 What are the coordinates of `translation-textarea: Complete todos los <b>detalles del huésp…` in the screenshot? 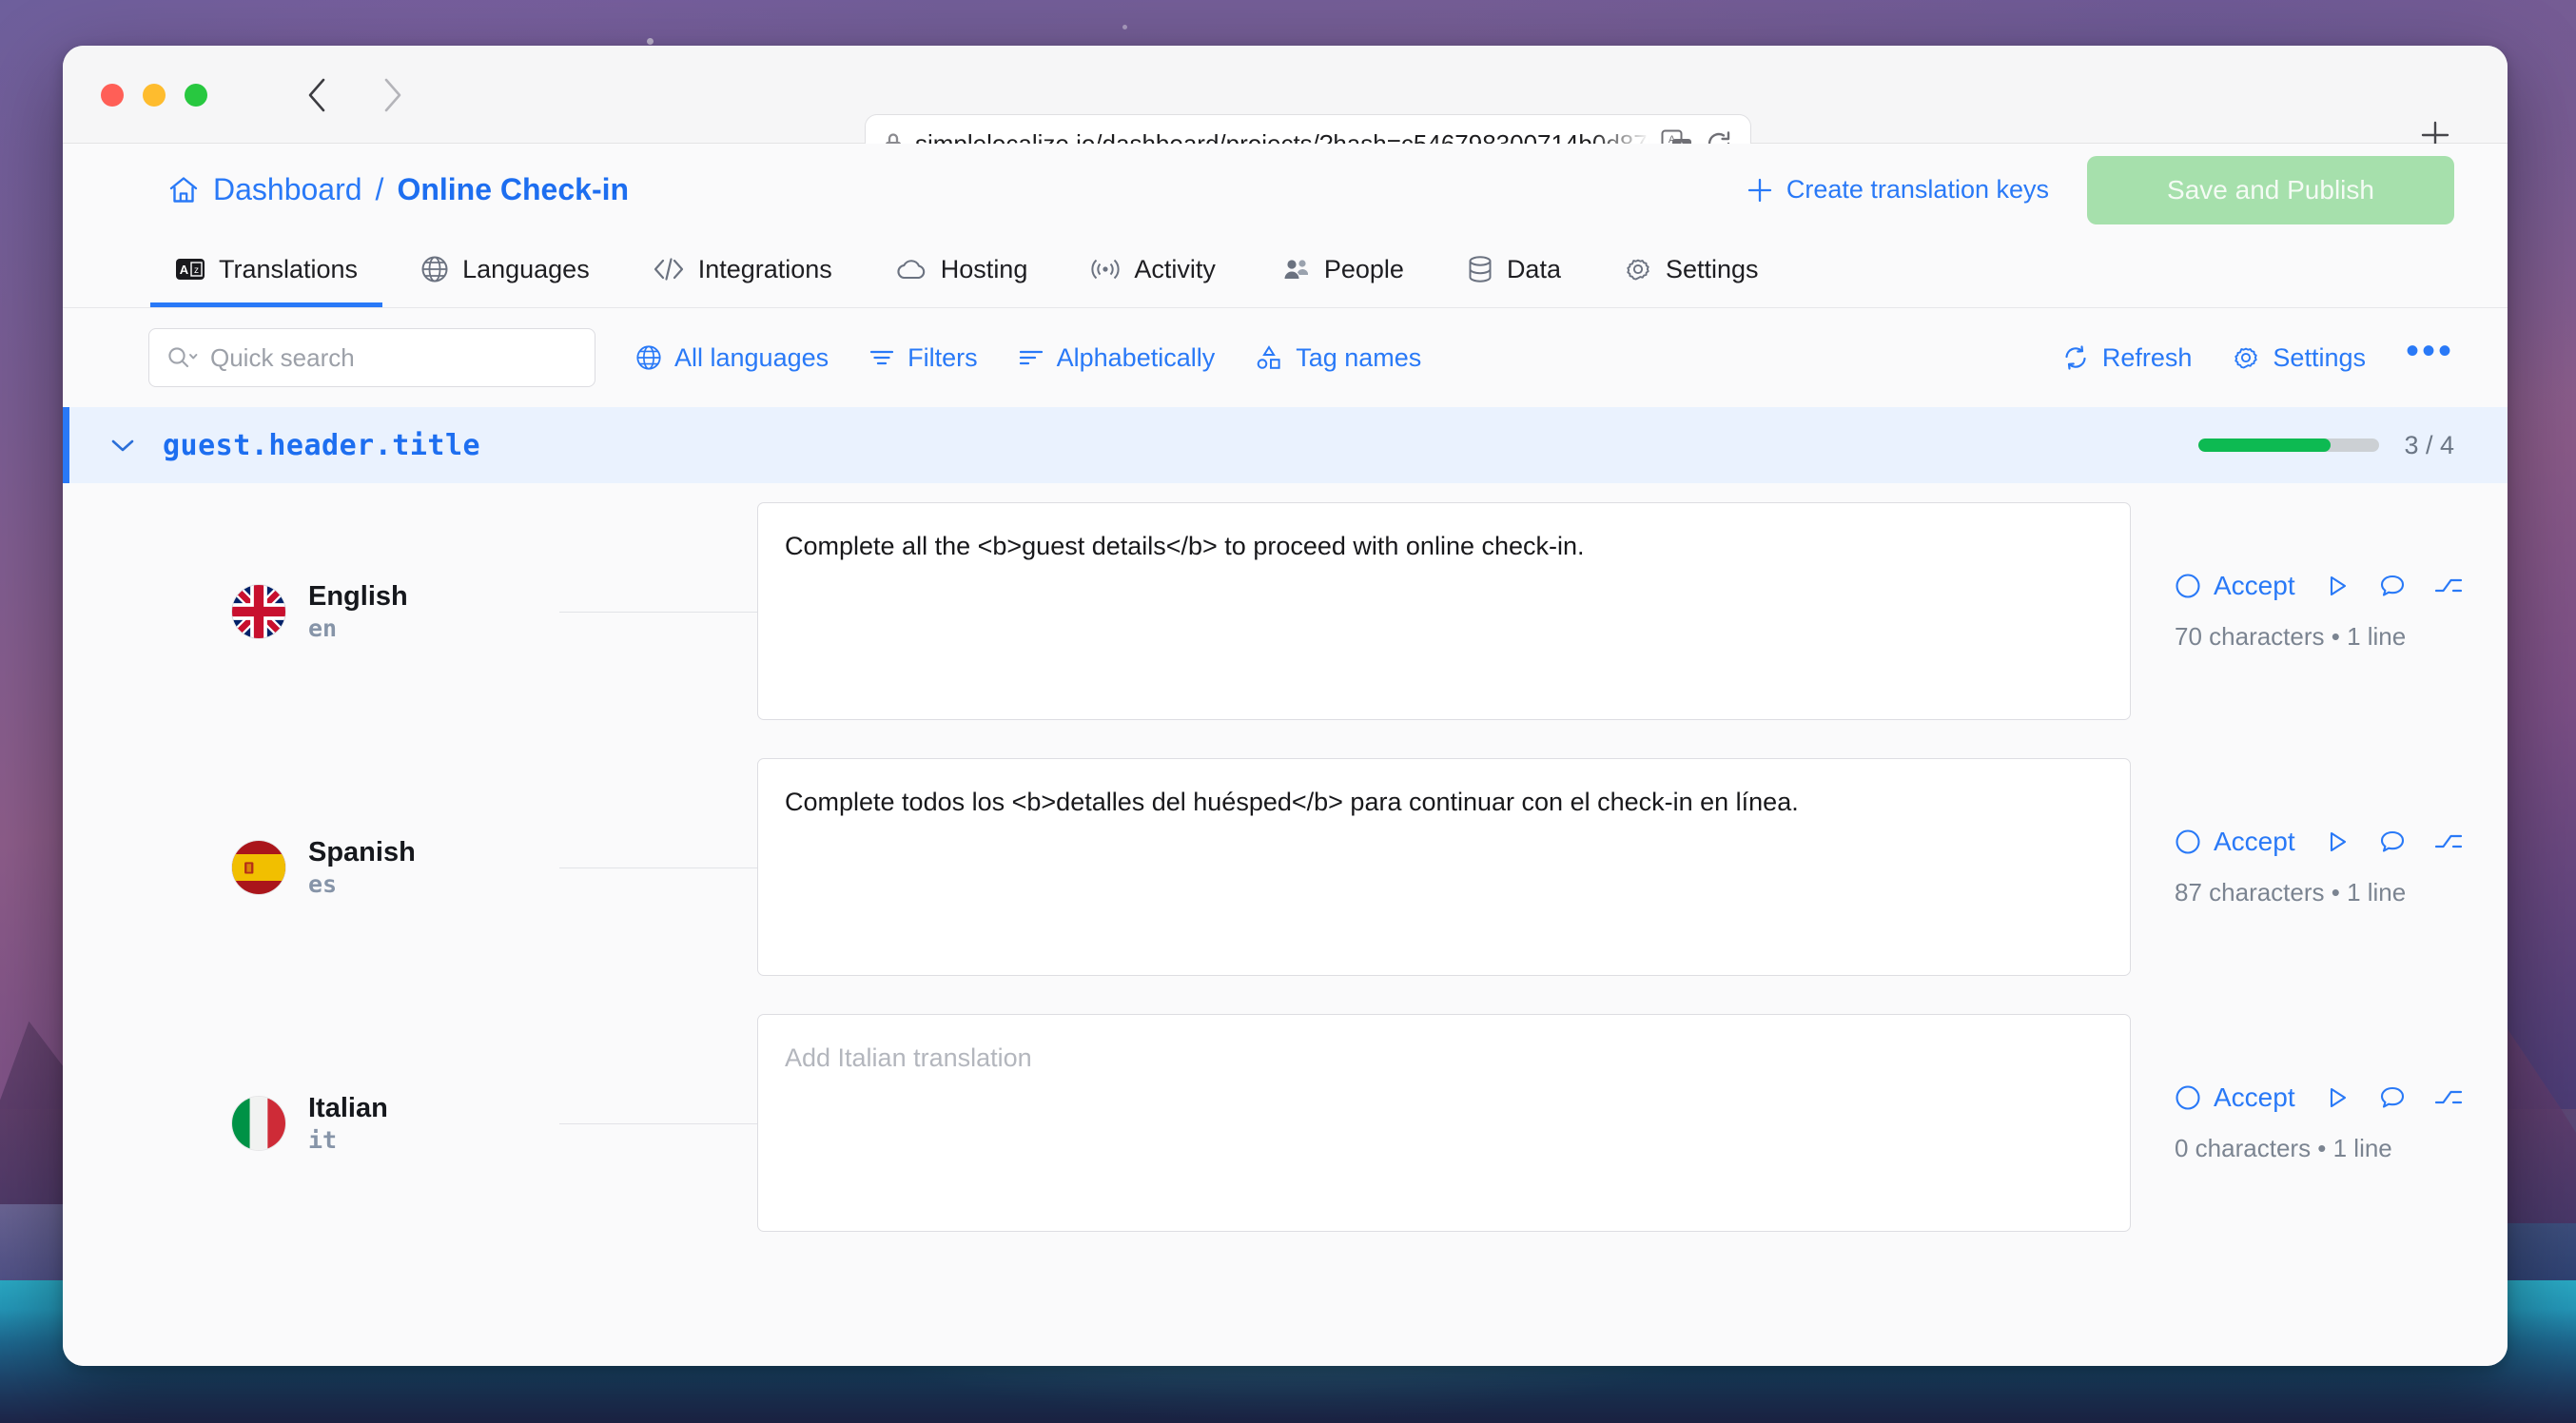 It's located at (1444, 867).